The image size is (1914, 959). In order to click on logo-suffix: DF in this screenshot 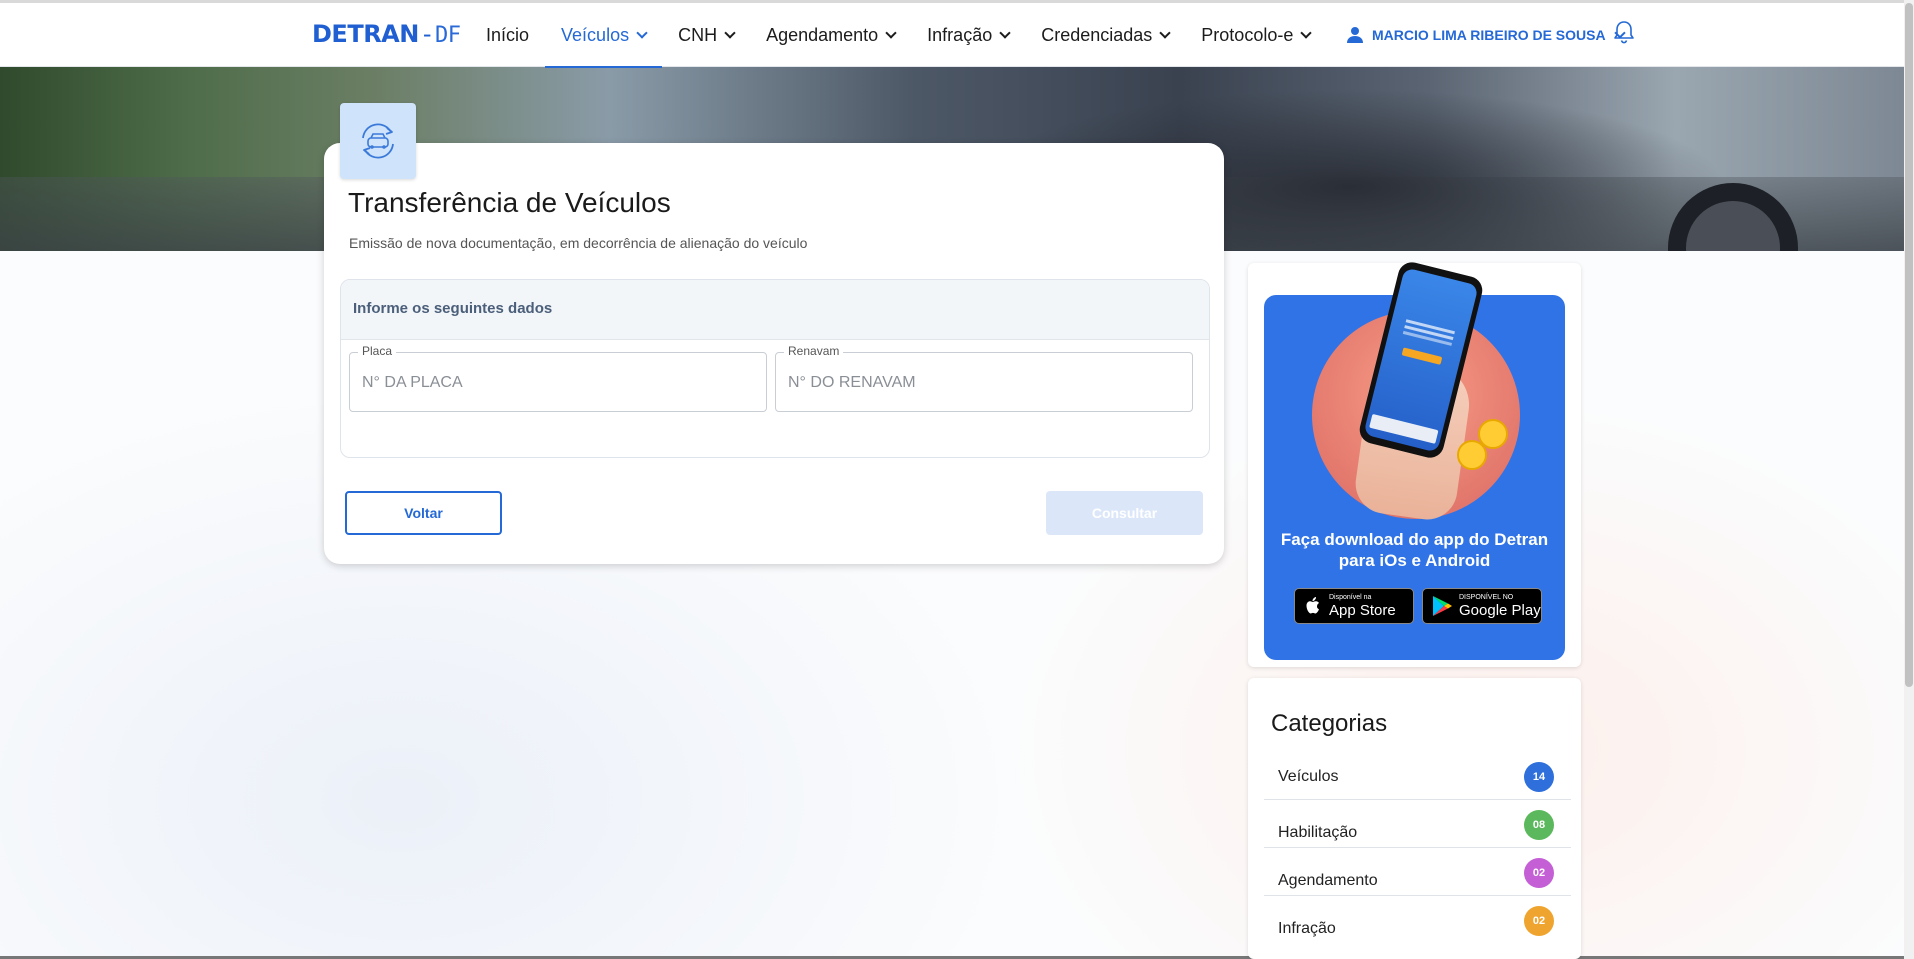, I will do `click(448, 35)`.